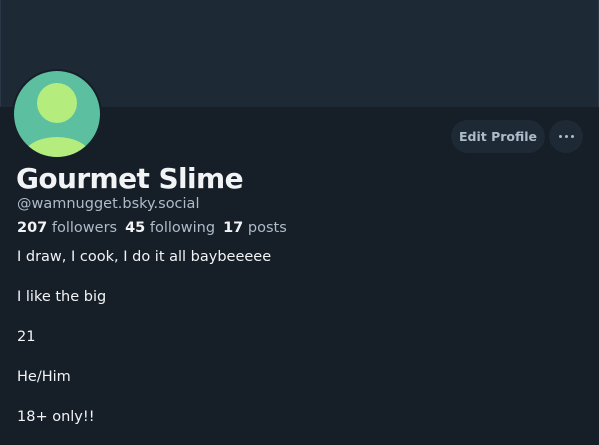 The height and width of the screenshot is (445, 599). I want to click on bio-line: I like the big, so click(62, 297).